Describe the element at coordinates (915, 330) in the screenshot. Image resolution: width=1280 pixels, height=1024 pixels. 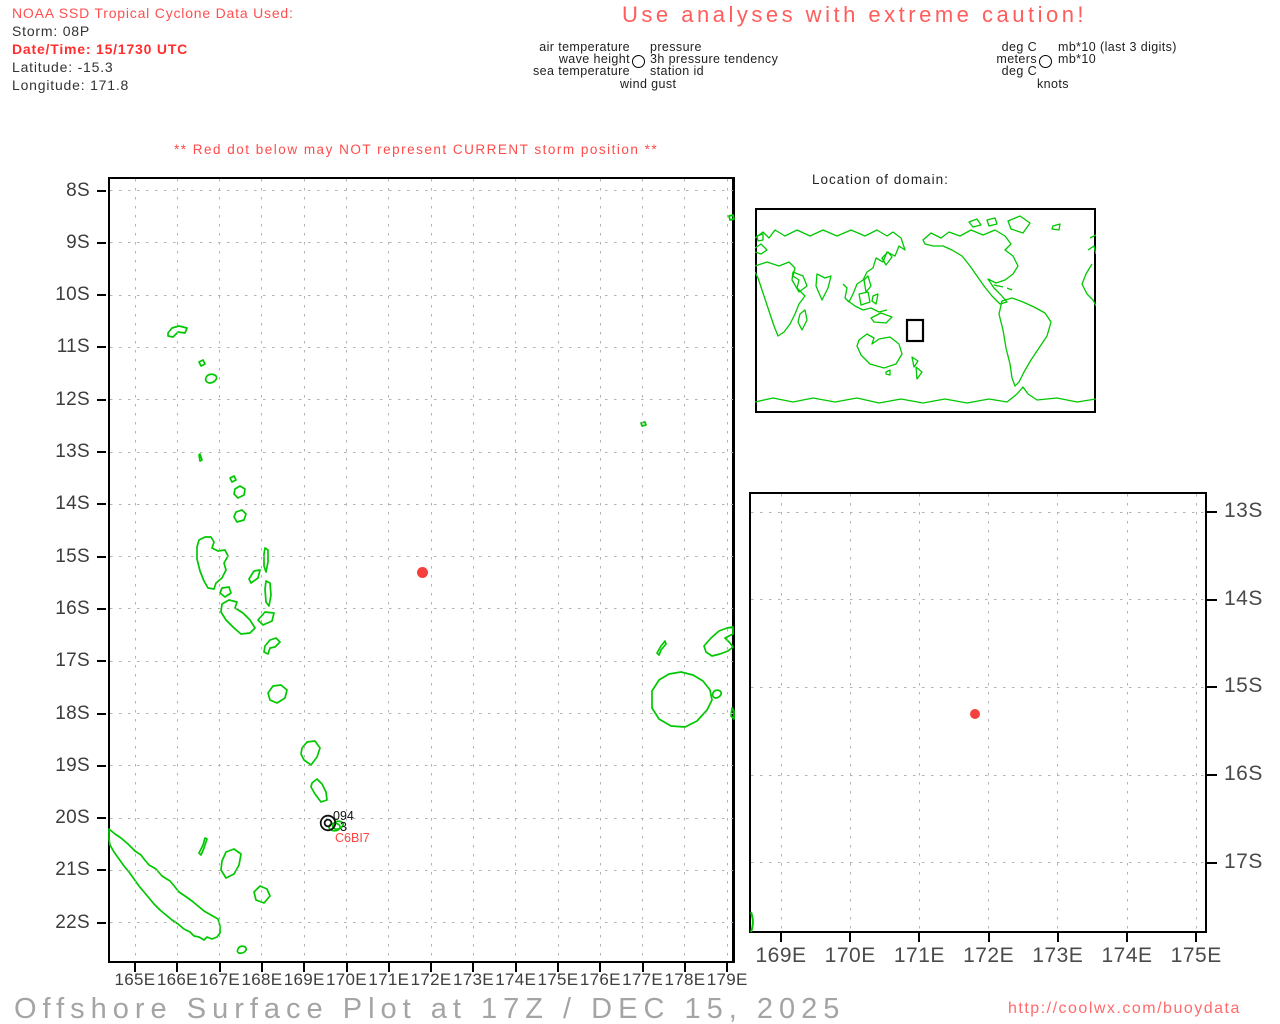
I see `domain-rectangle` at that location.